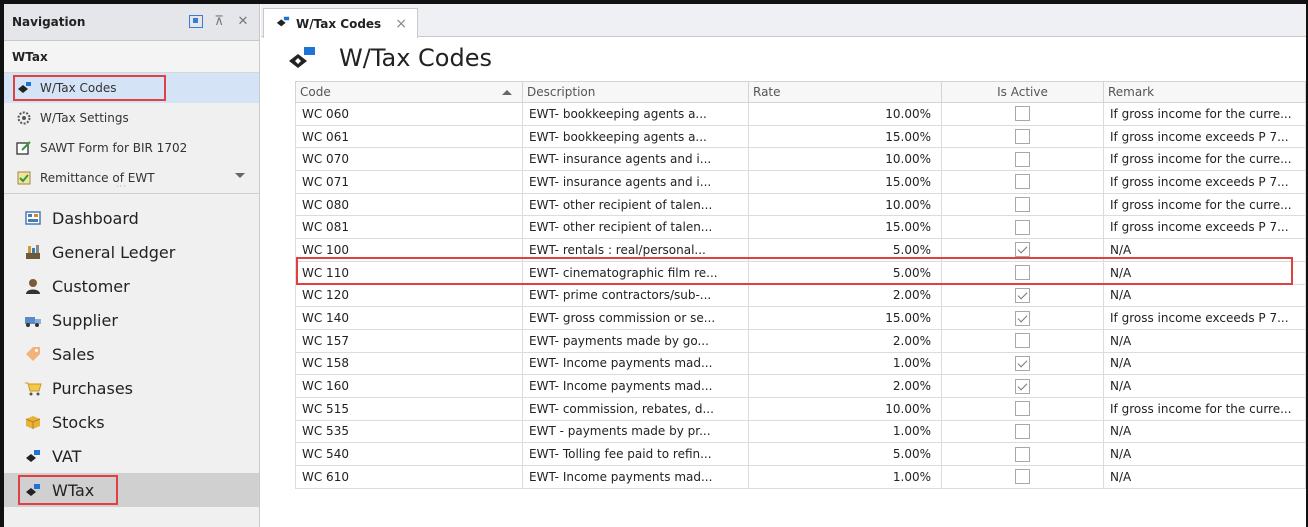 This screenshot has width=1308, height=527. Describe the element at coordinates (1022, 92) in the screenshot. I see `column-header-is-active: Is Active` at that location.